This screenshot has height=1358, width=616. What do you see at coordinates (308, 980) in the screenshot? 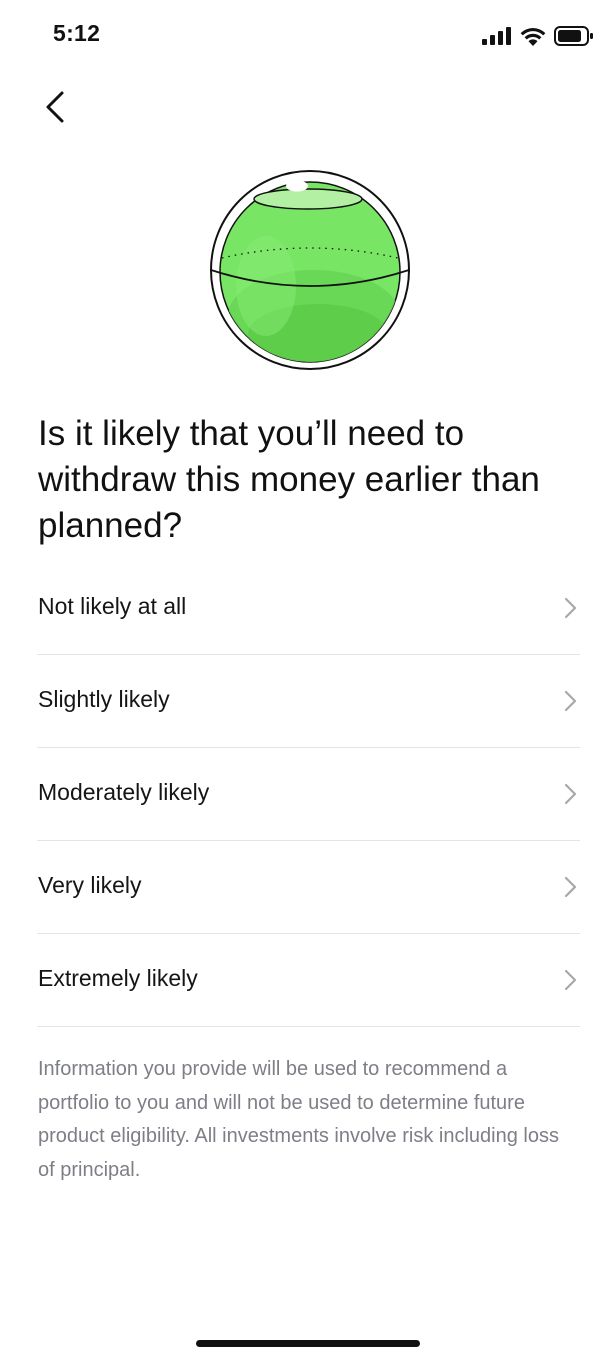
I see `option-extremely-likely: Extremely likely` at bounding box center [308, 980].